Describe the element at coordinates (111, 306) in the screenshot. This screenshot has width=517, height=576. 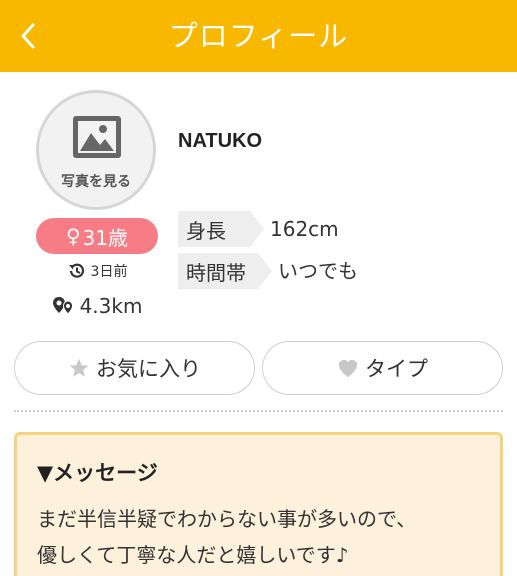
I see `distance-text: 4.3km` at that location.